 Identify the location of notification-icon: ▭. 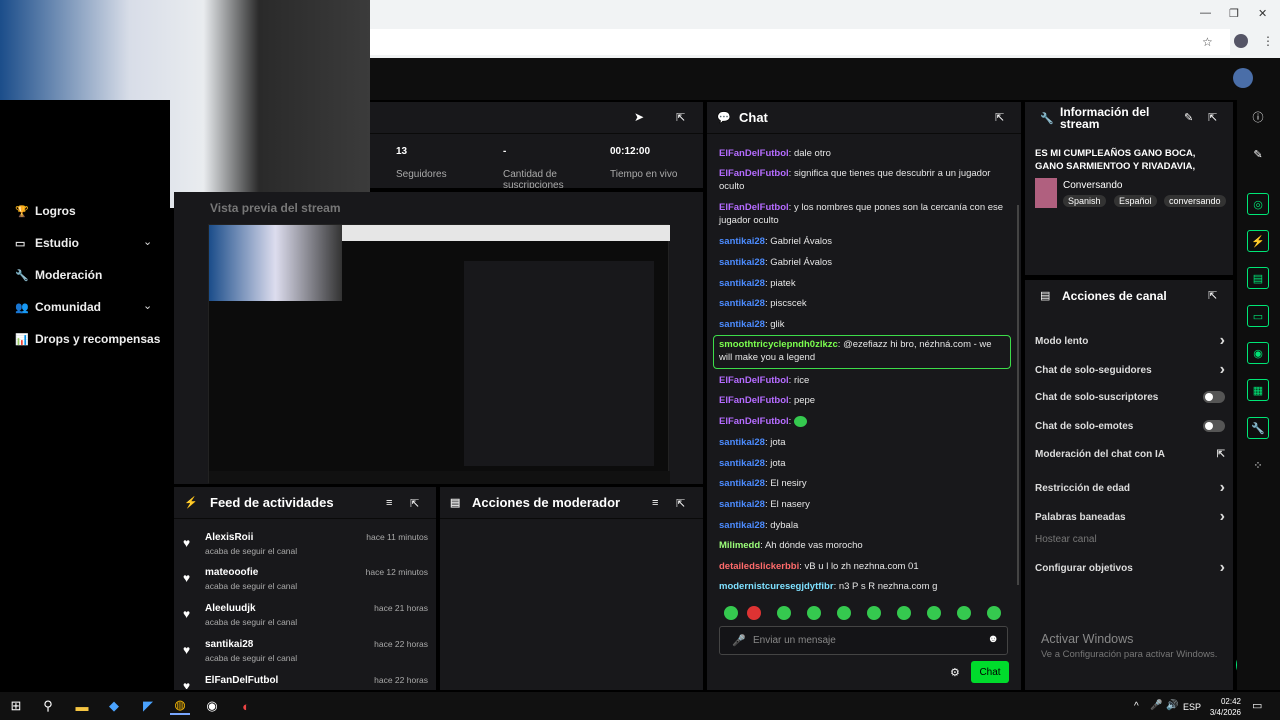
(1257, 705).